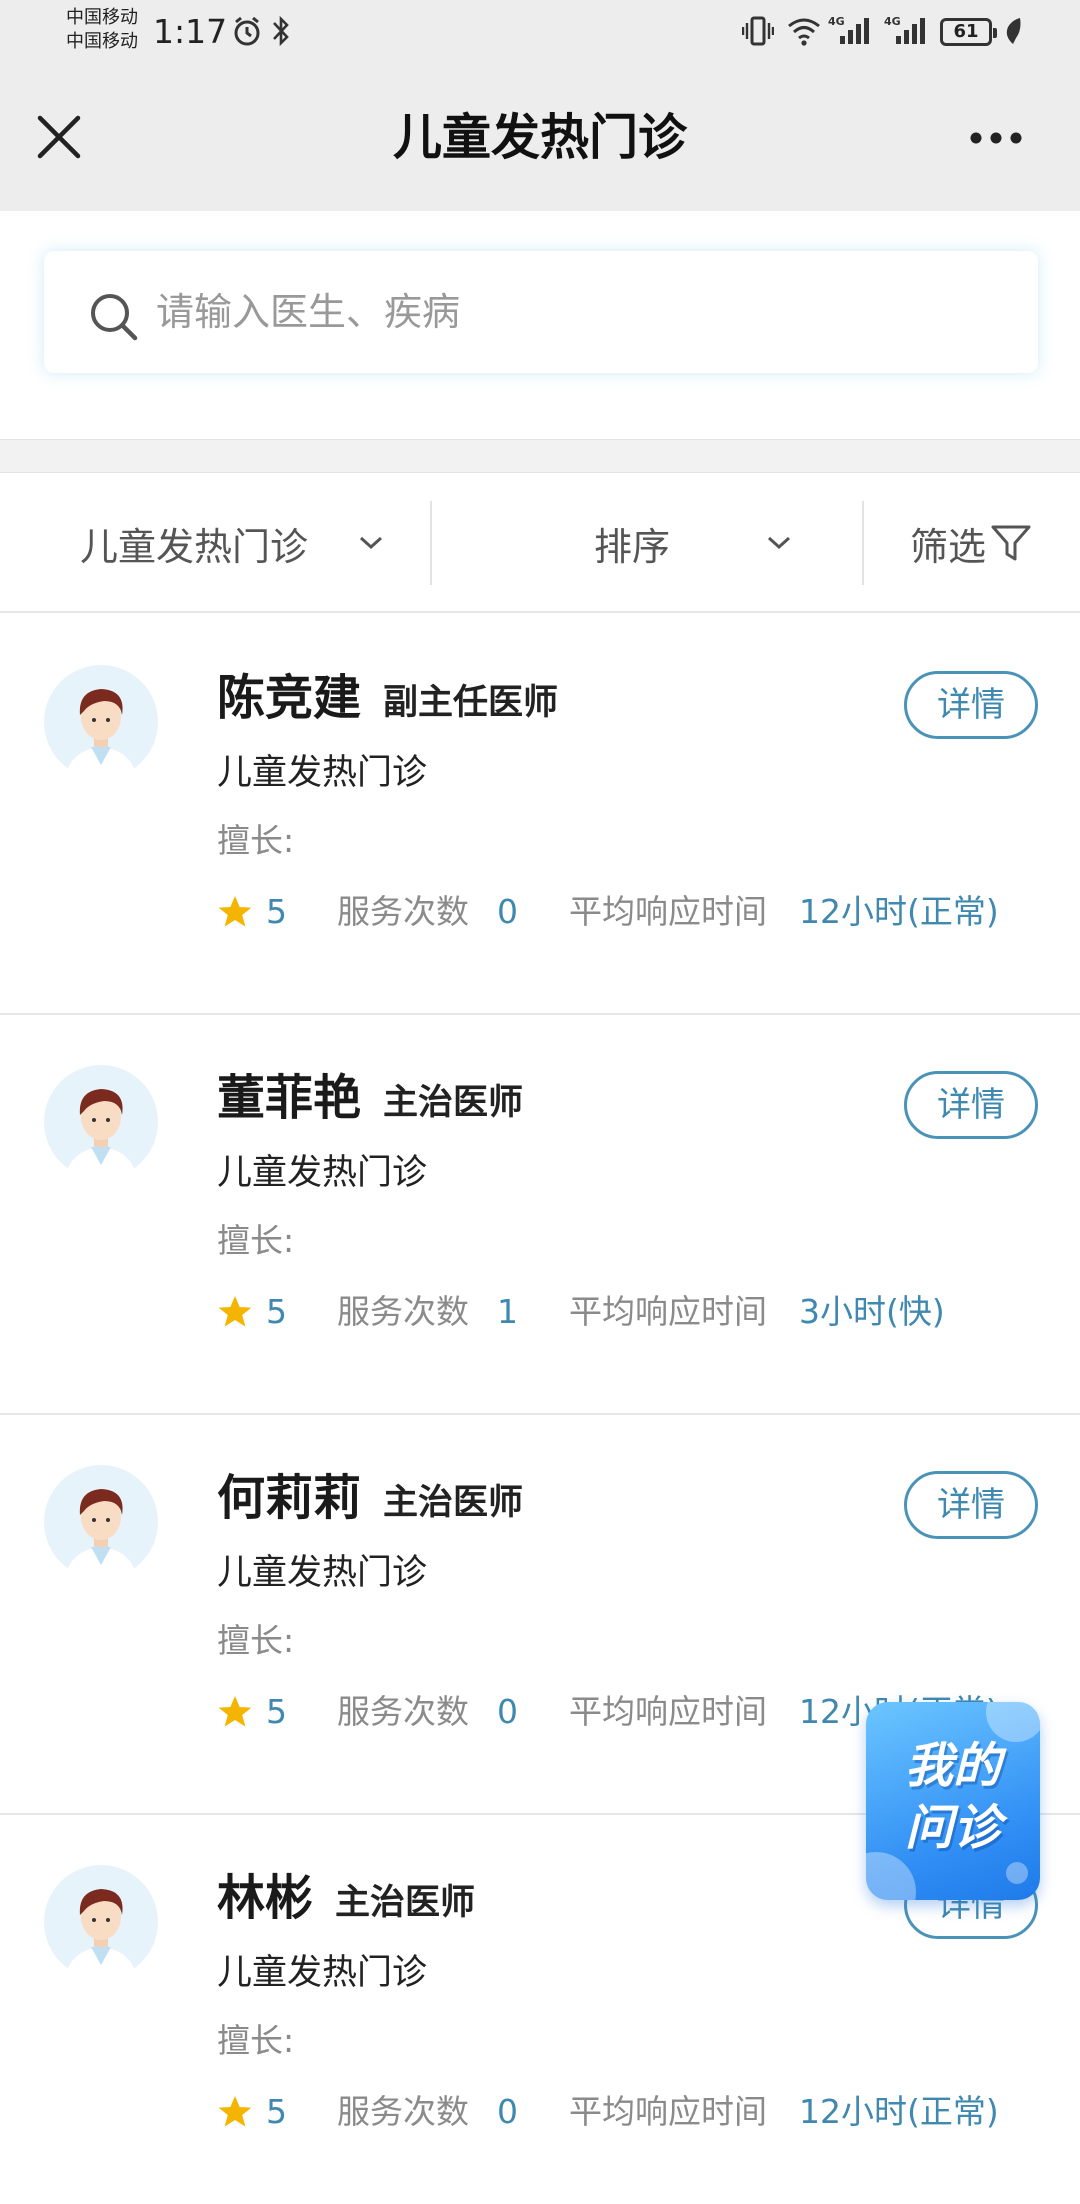  What do you see at coordinates (758, 31) in the screenshot?
I see `vibrate-icon` at bounding box center [758, 31].